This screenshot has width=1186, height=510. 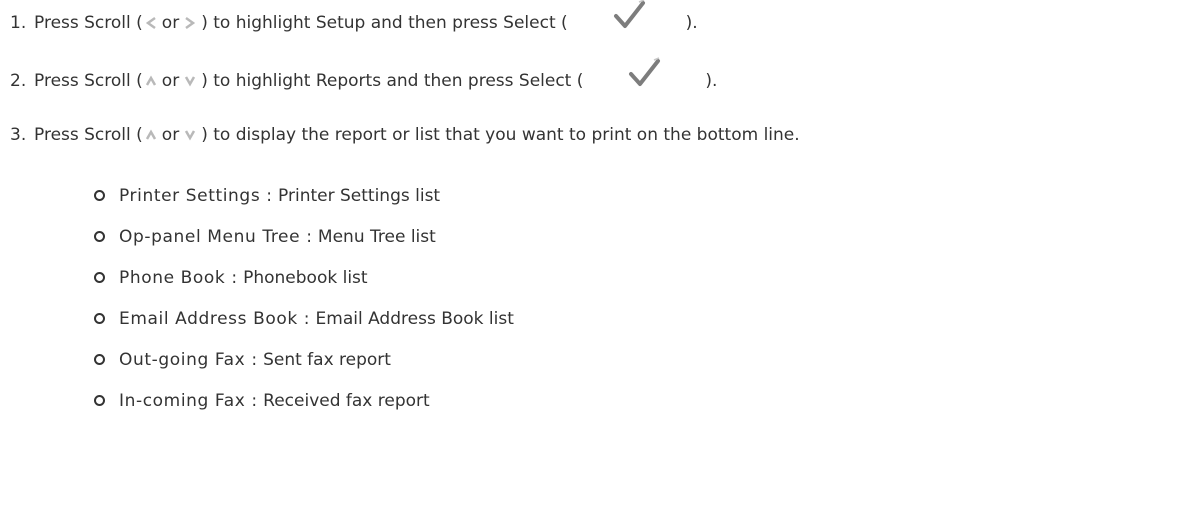 I want to click on report-description: Received fax report, so click(x=346, y=400).